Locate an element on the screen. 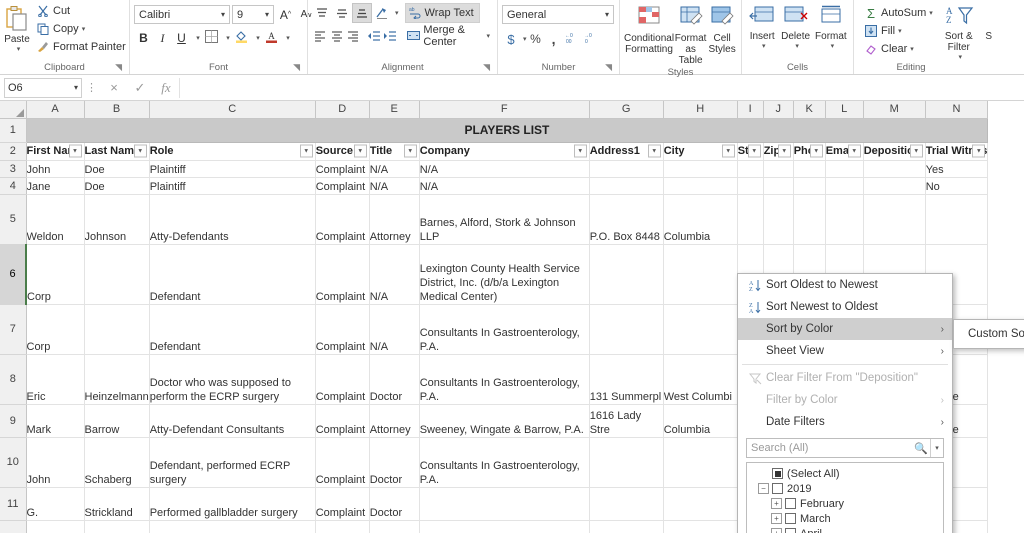 Image resolution: width=1024 pixels, height=533 pixels. table-cell: Mark is located at coordinates (55, 421).